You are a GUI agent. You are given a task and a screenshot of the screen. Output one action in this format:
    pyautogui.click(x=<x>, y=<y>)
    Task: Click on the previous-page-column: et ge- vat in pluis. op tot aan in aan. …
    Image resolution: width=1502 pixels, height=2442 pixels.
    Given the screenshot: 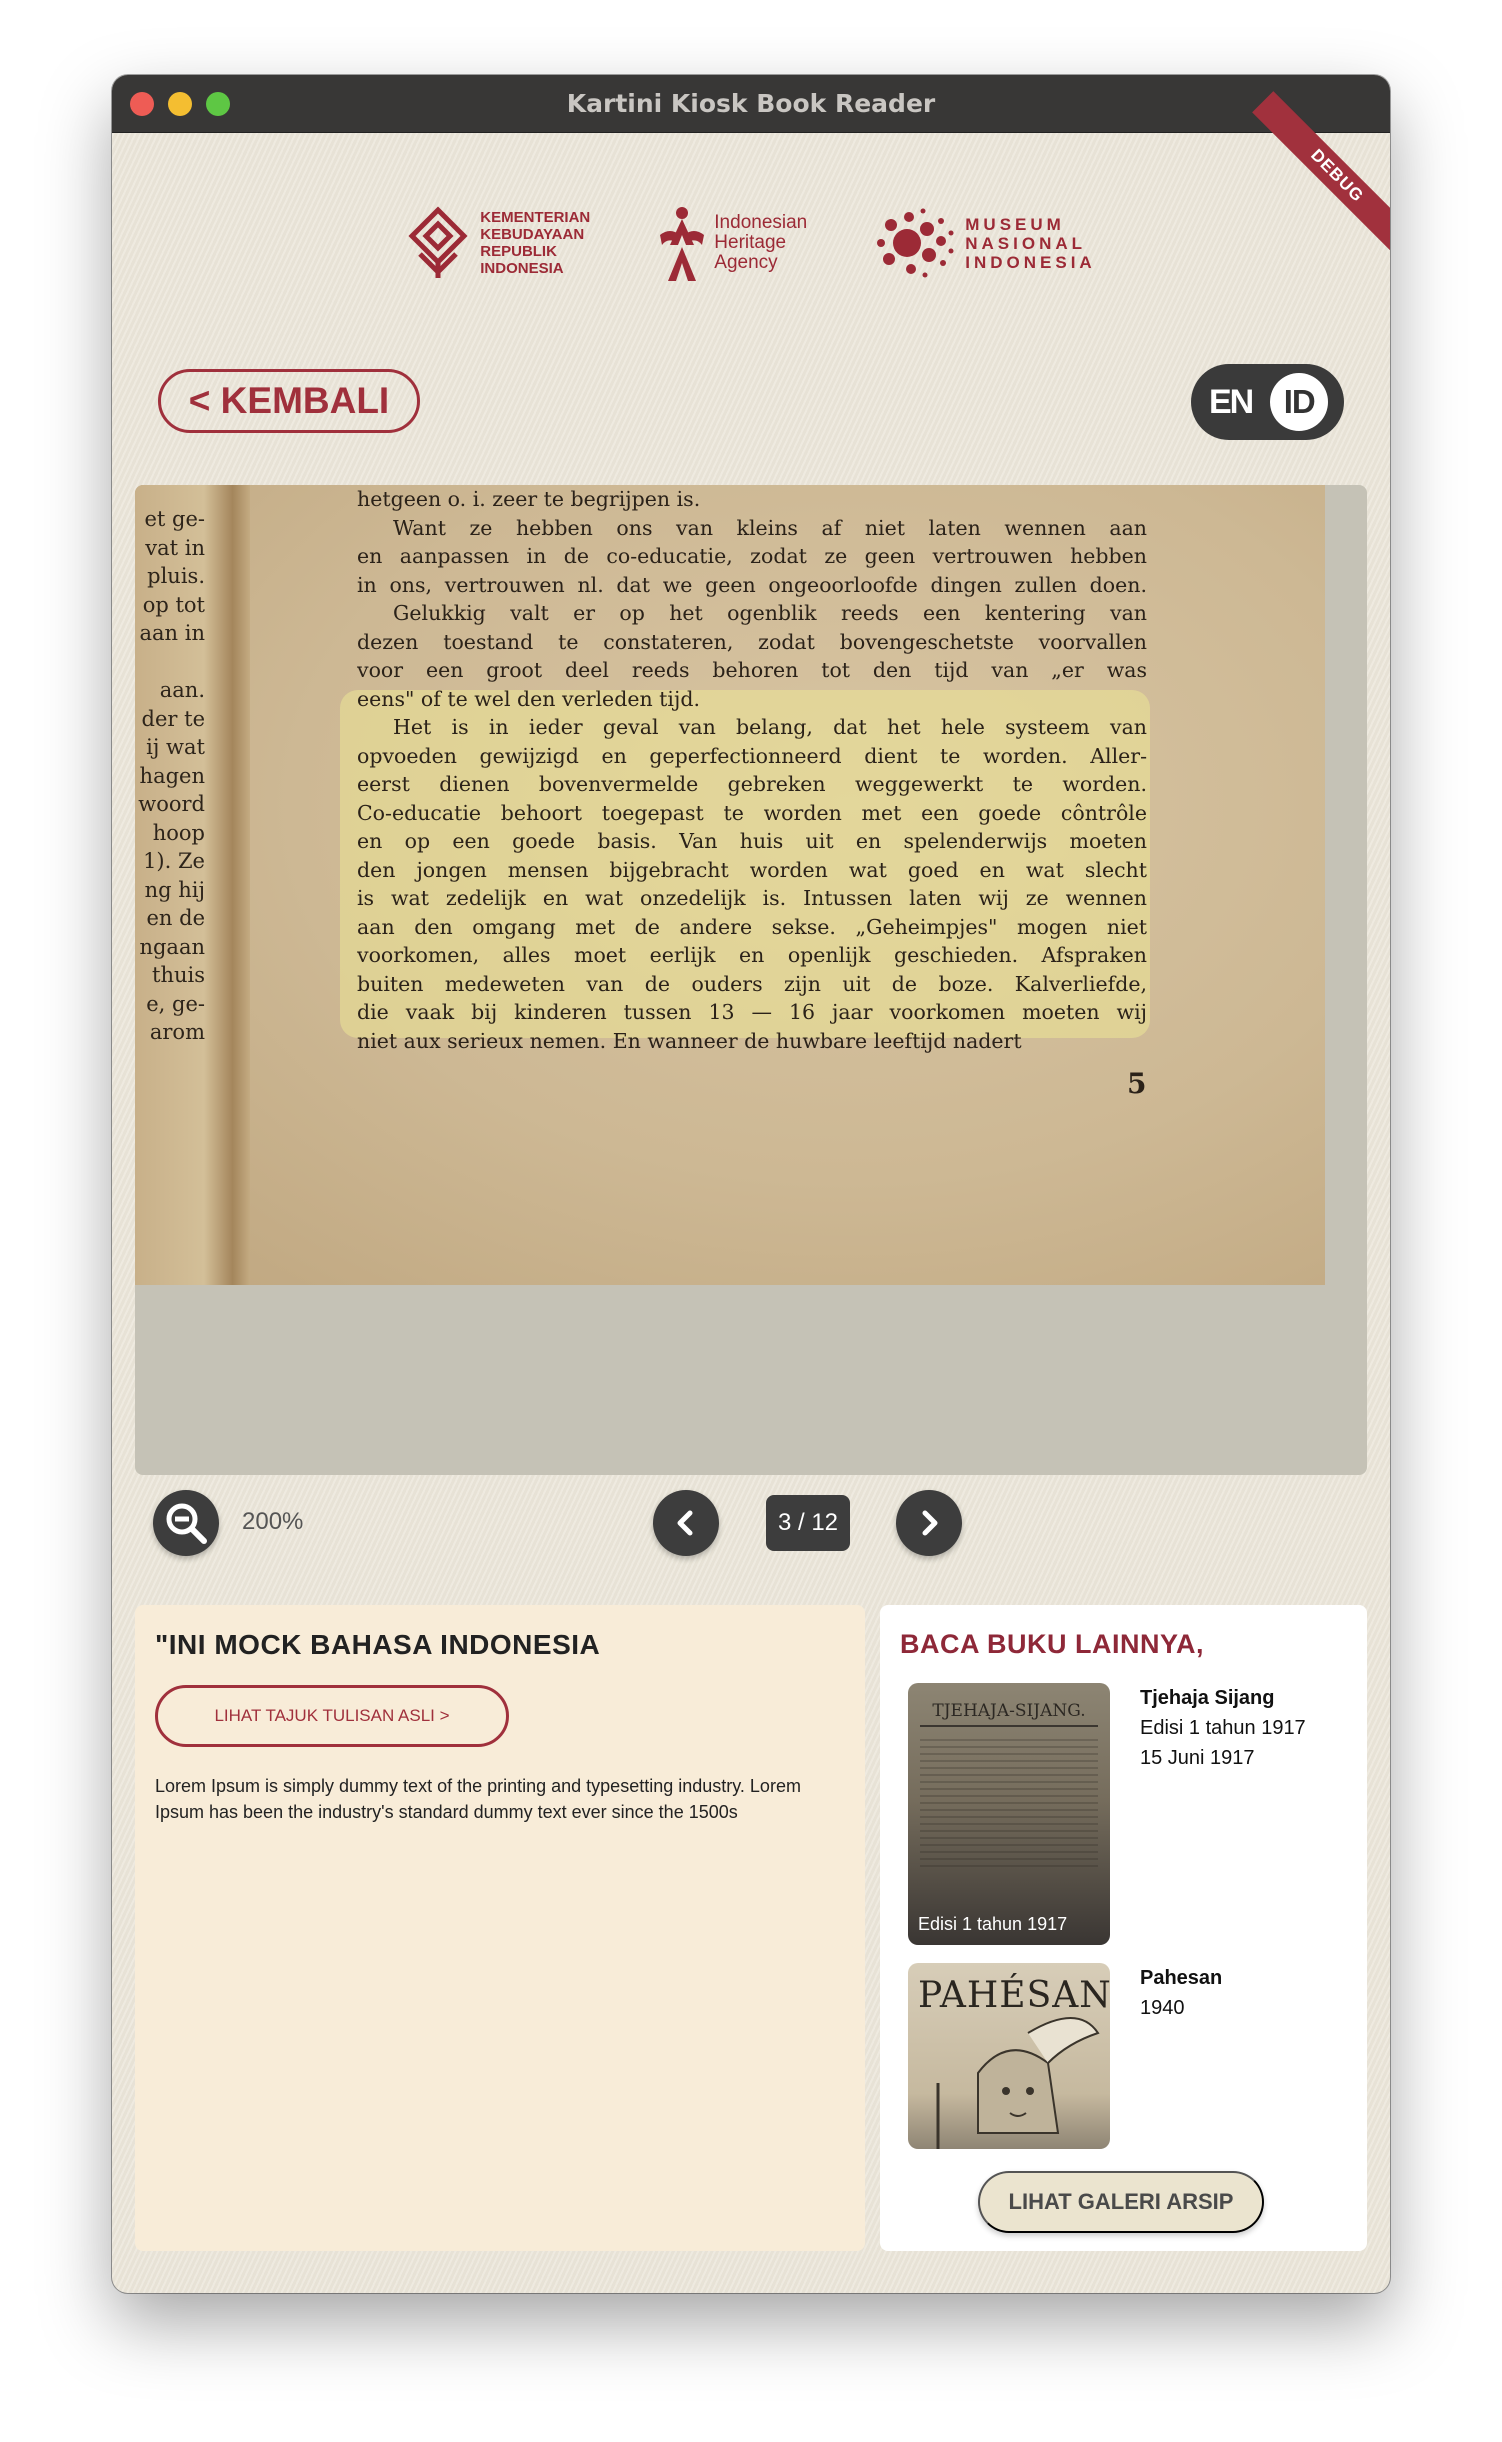 What is the action you would take?
    pyautogui.click(x=171, y=775)
    